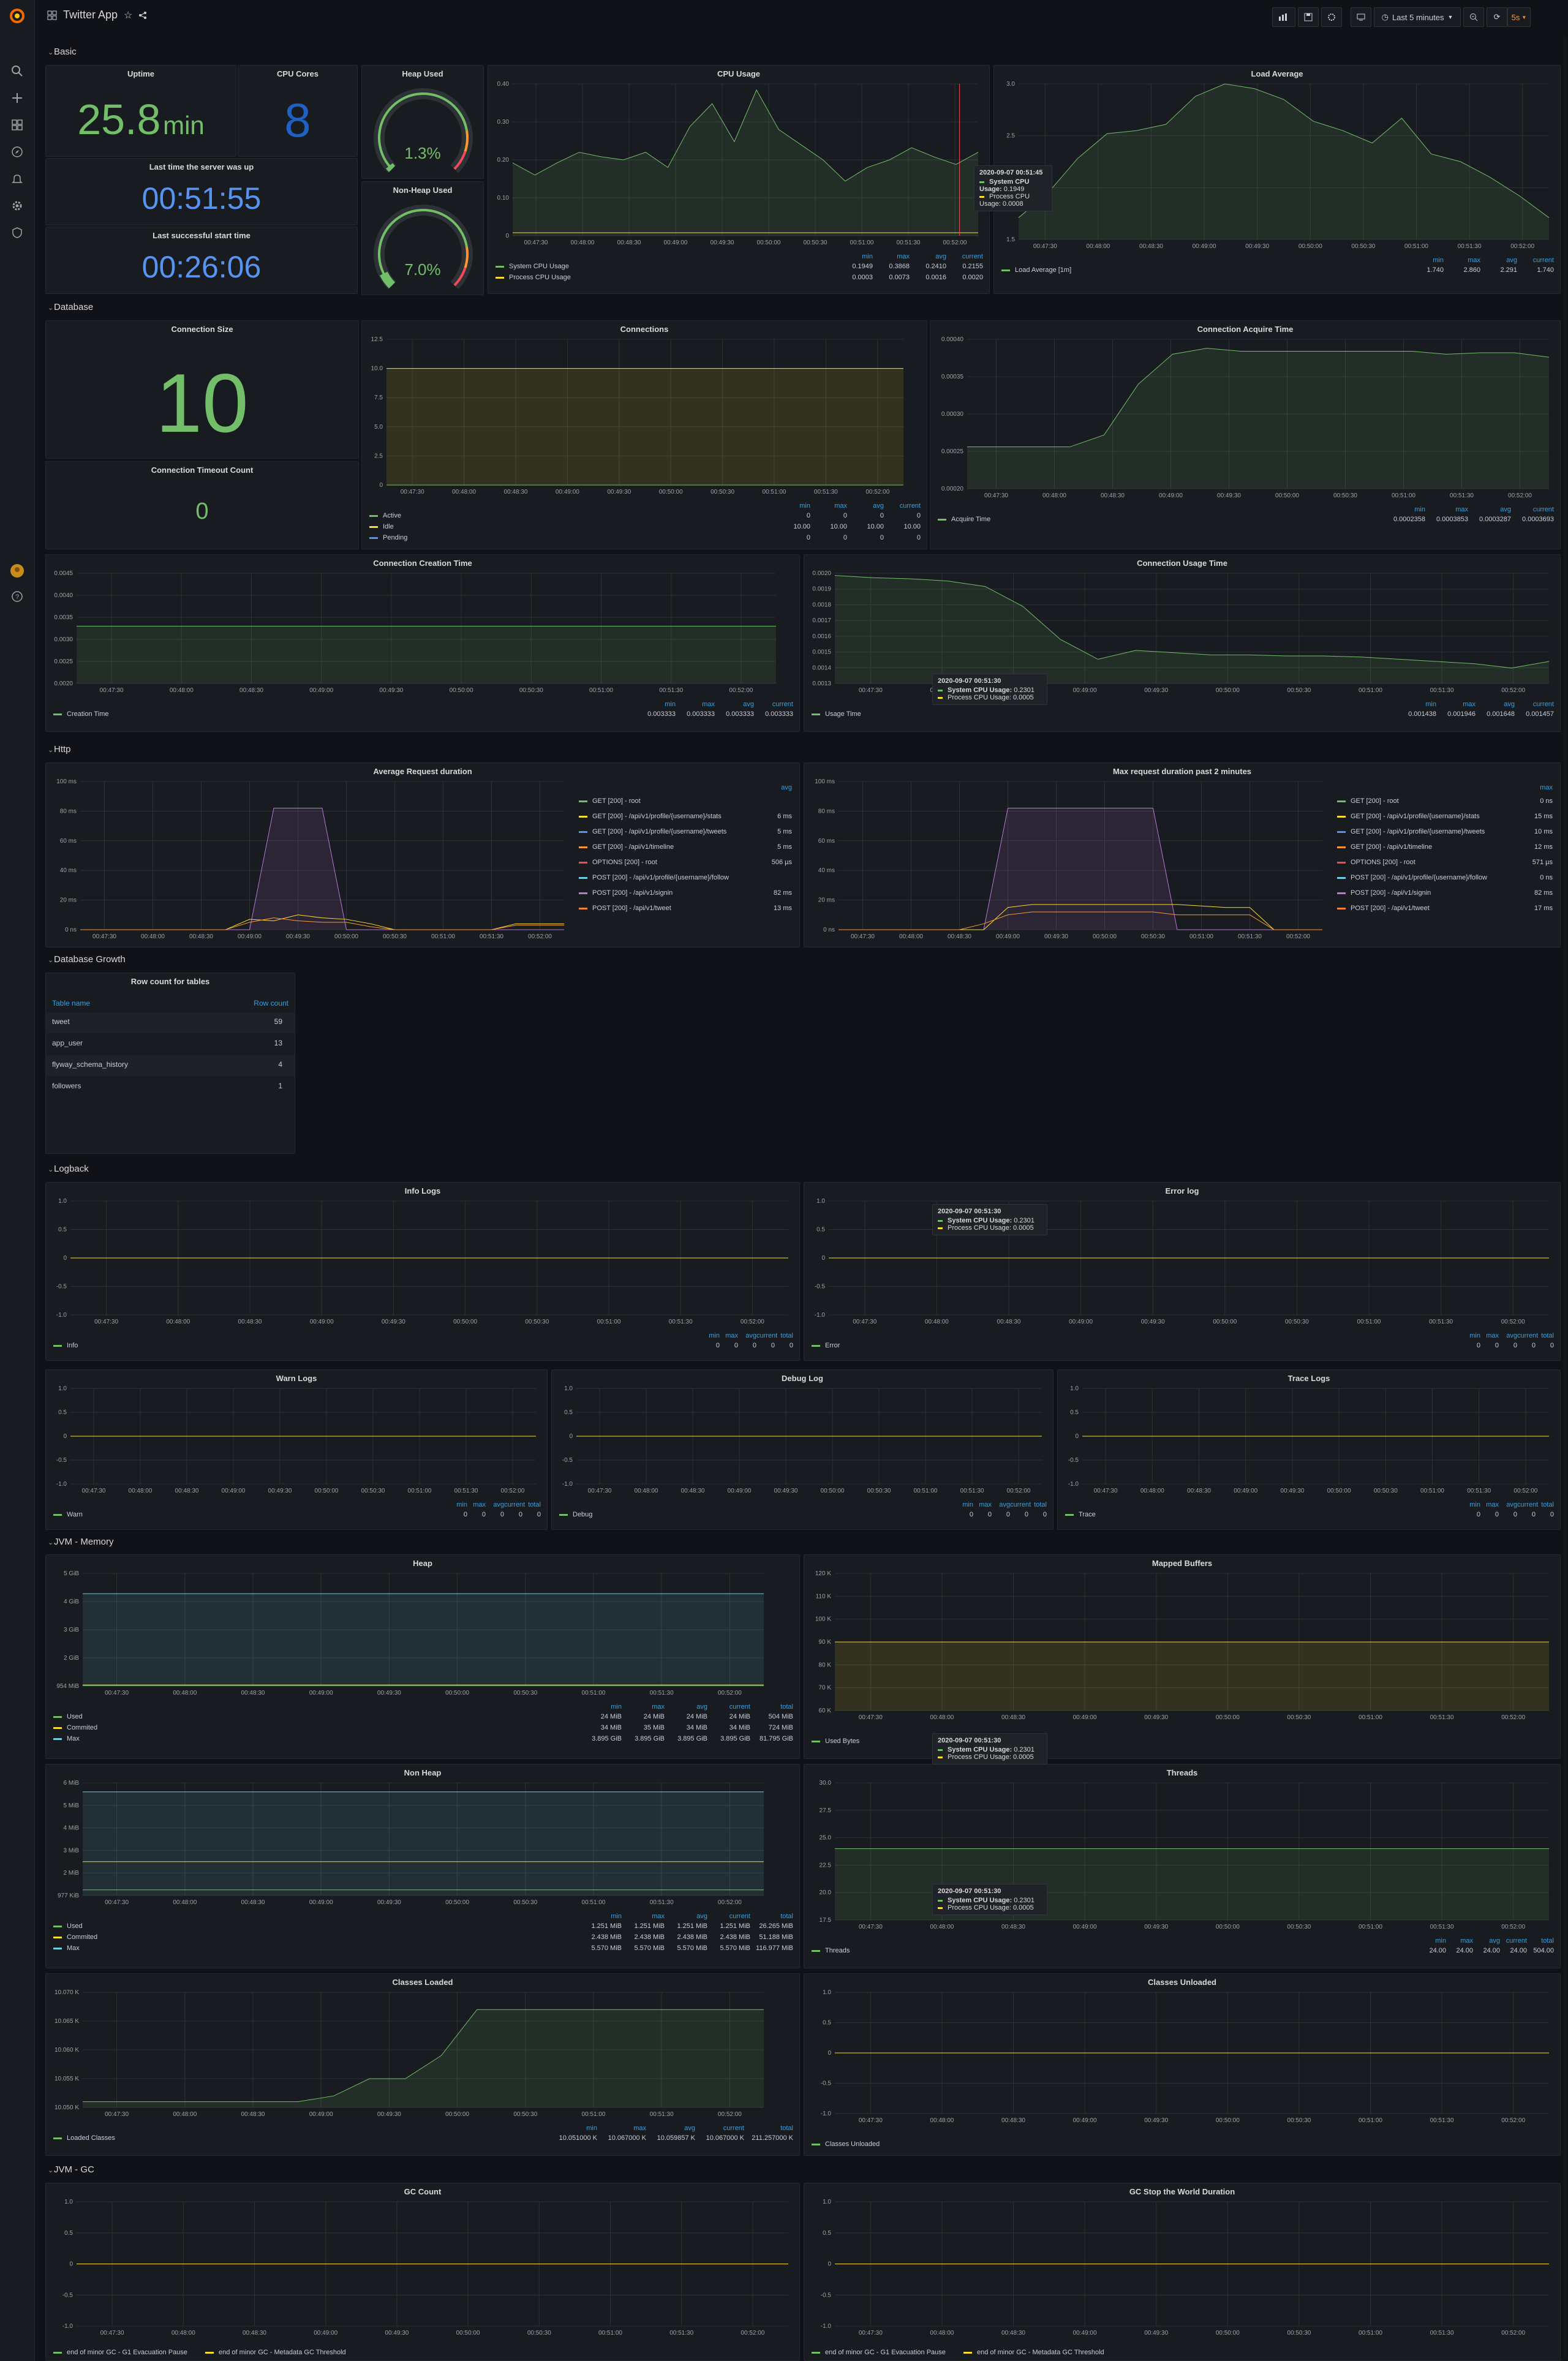 The height and width of the screenshot is (2361, 1568). What do you see at coordinates (68, 1926) in the screenshot?
I see `legend-item: Used` at bounding box center [68, 1926].